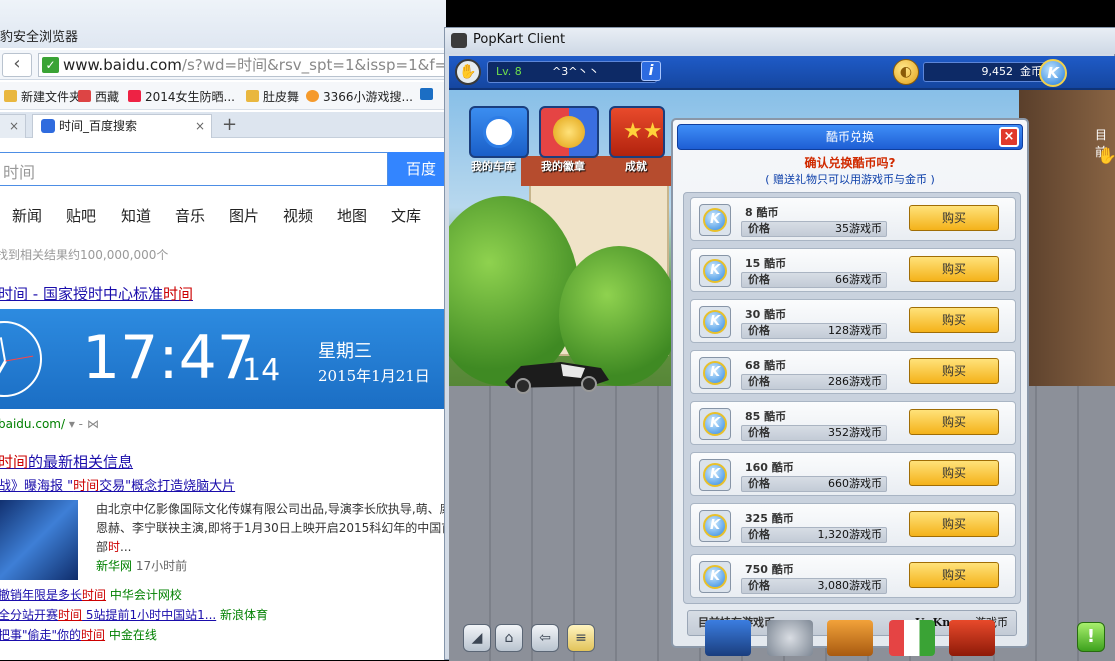  Describe the element at coordinates (766, 416) in the screenshot. I see `kcoin-qty: 85 酷币` at that location.